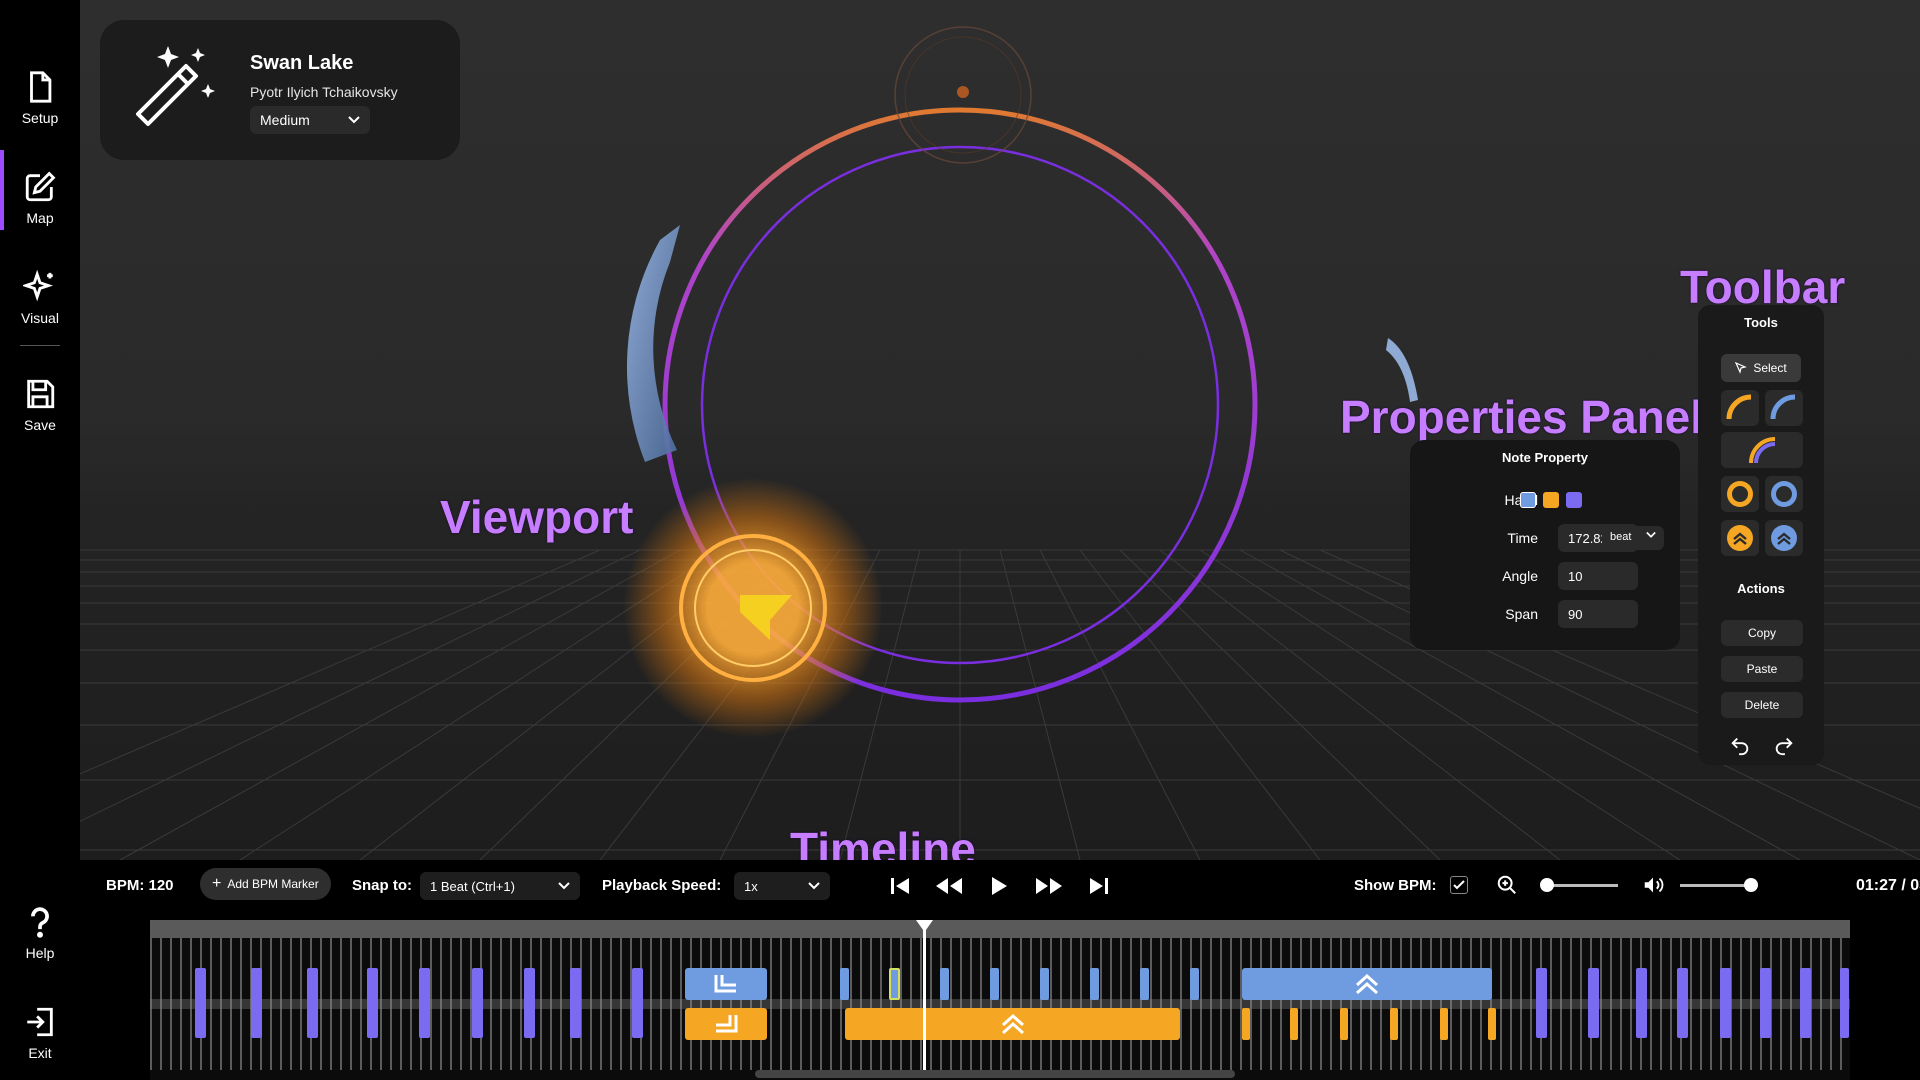 The width and height of the screenshot is (1920, 1080). Describe the element at coordinates (924, 997) in the screenshot. I see `playhead` at that location.